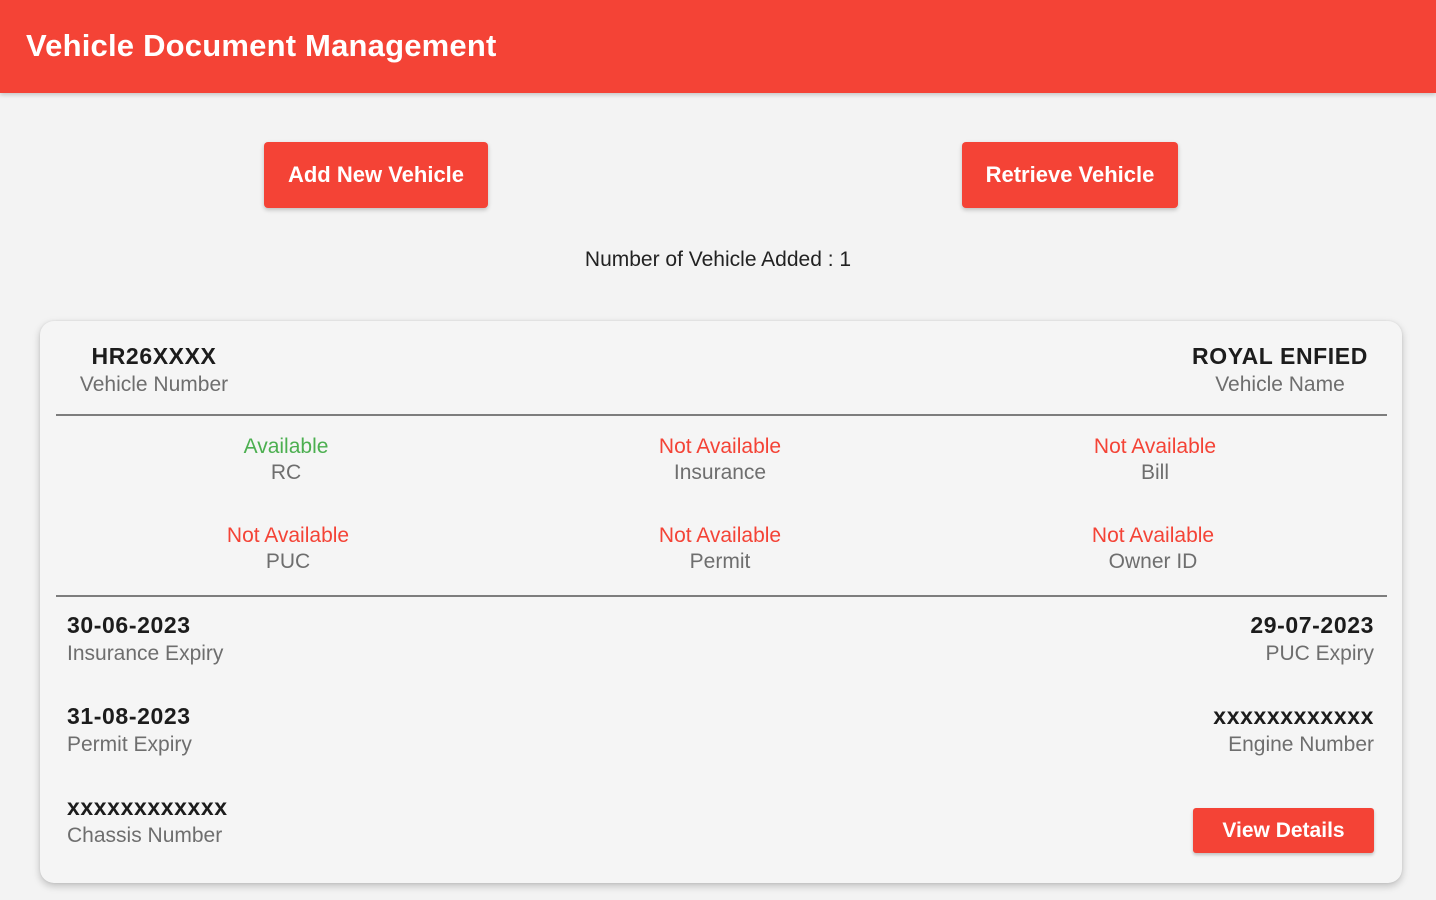  Describe the element at coordinates (1070, 175) in the screenshot. I see `retrieve-vehicle-button: Retrieve Vehicle` at that location.